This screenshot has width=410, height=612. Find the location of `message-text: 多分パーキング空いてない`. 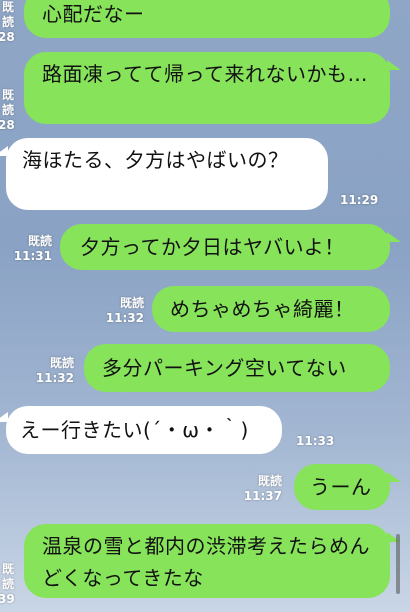

message-text: 多分パーキング空いてない is located at coordinates (224, 368).